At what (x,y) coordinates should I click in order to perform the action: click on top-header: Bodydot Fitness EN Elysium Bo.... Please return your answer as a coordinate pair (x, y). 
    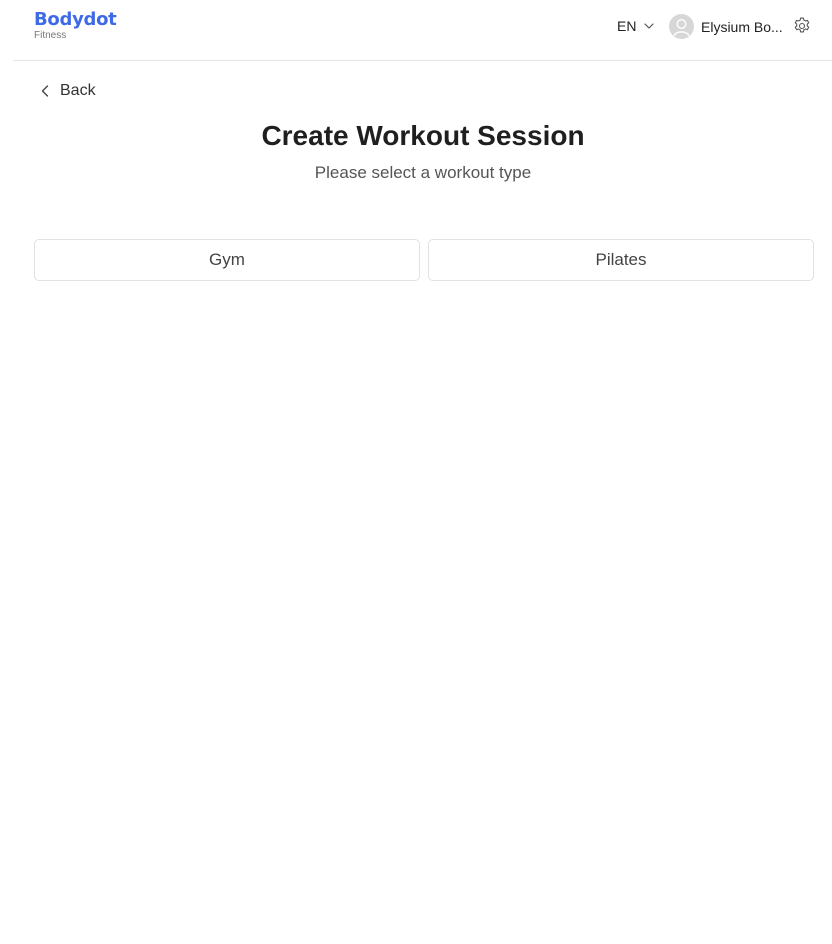
    Looking at the image, I should click on (416, 30).